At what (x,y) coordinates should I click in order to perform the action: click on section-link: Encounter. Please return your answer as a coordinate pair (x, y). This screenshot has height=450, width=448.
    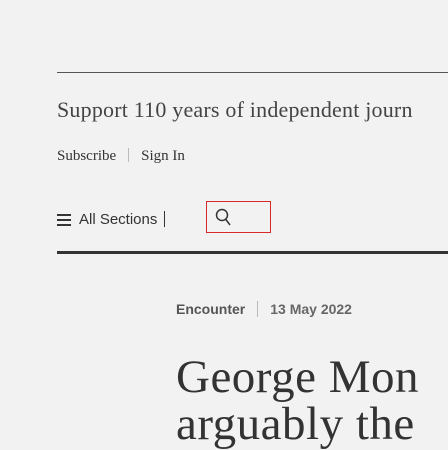
    Looking at the image, I should click on (210, 309).